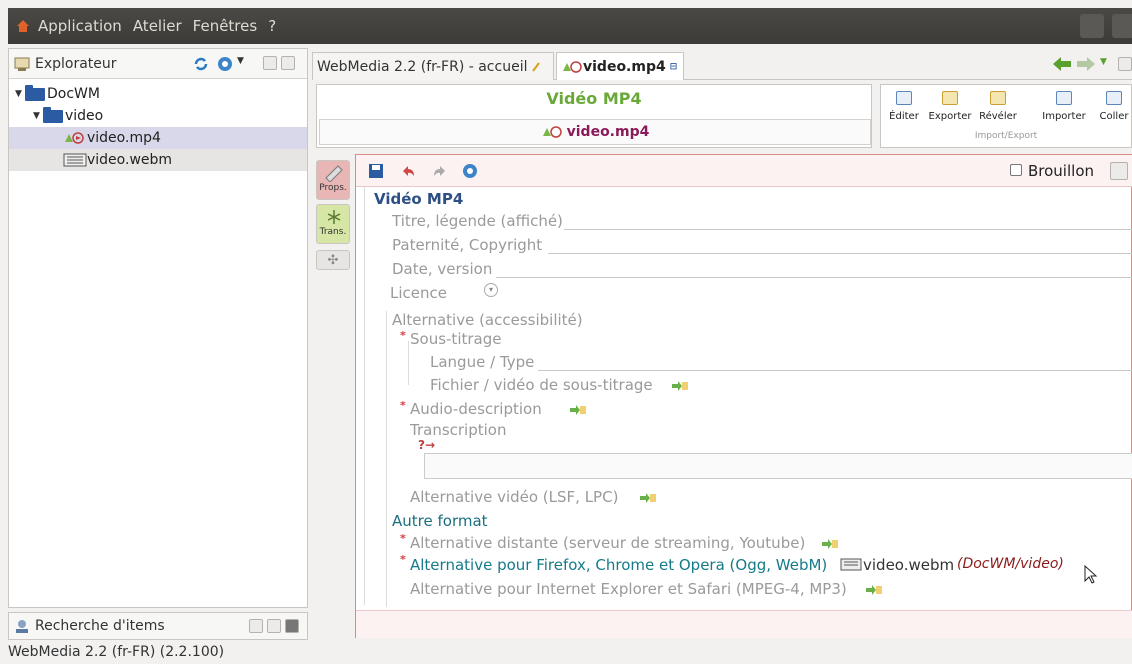 The width and height of the screenshot is (1132, 664). What do you see at coordinates (851, 564) in the screenshot?
I see `webm-video-icon` at bounding box center [851, 564].